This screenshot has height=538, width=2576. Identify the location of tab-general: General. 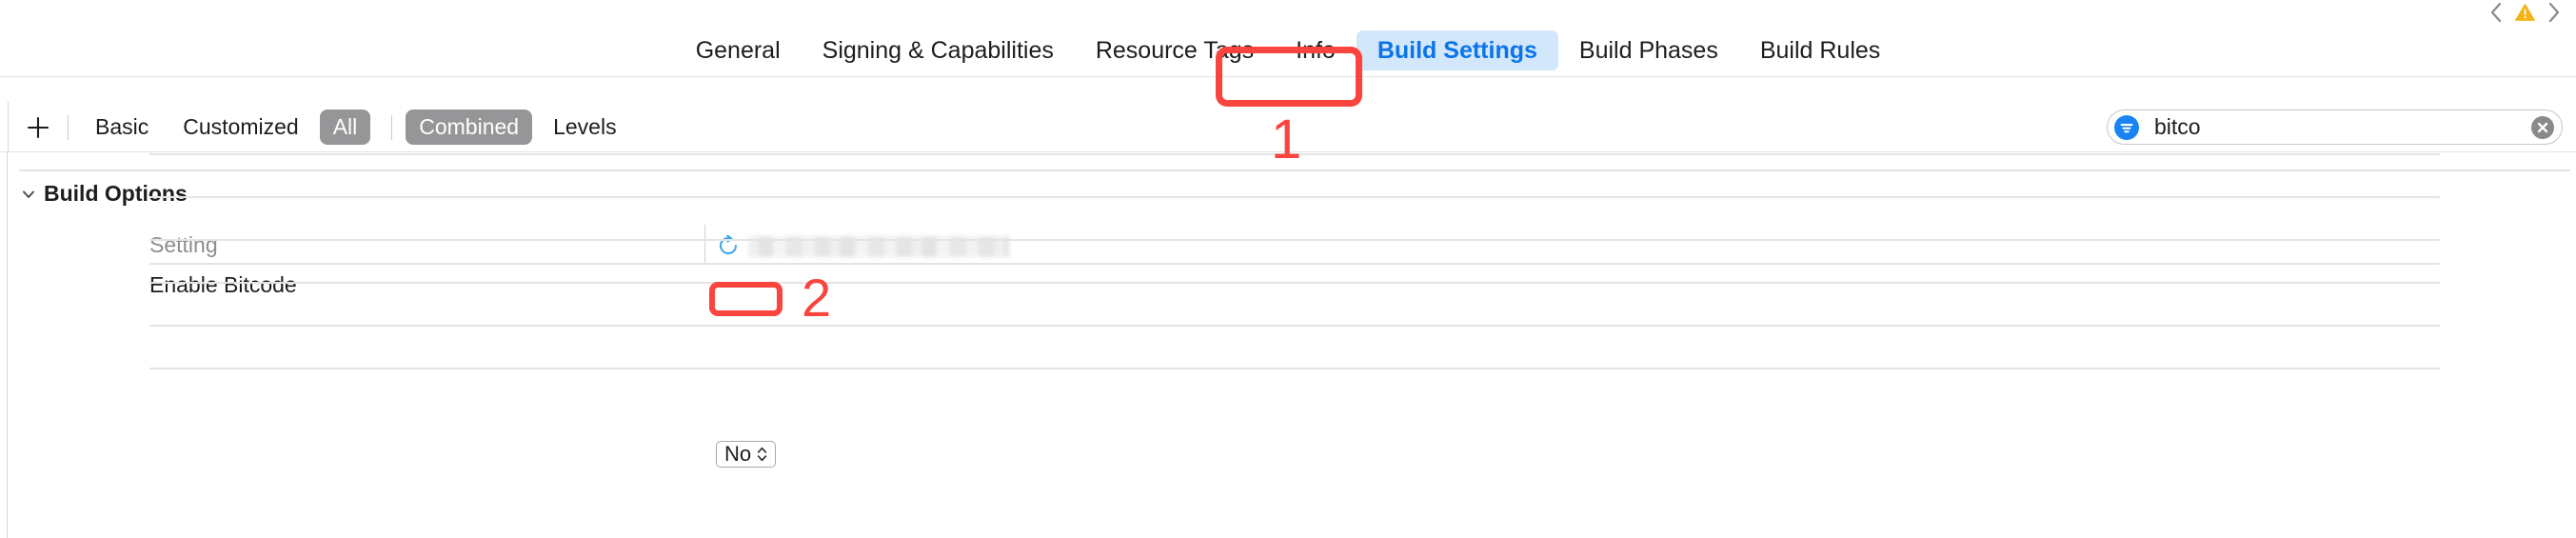
(738, 50).